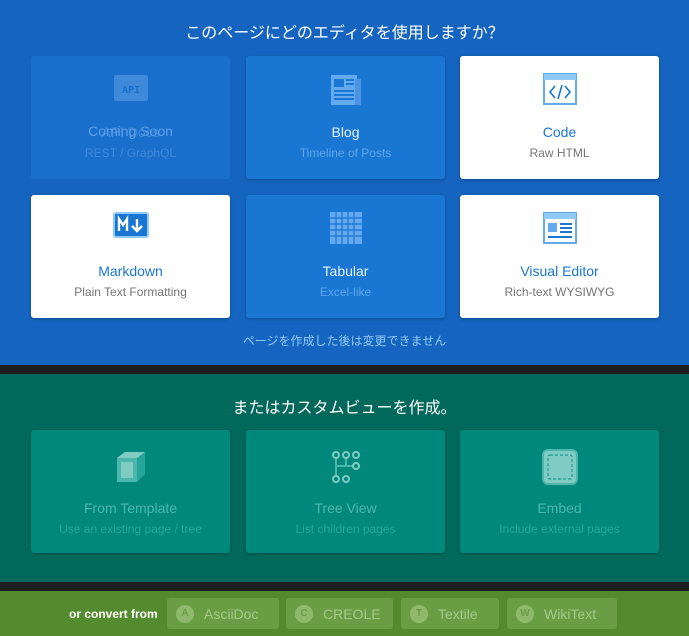 The width and height of the screenshot is (689, 636). Describe the element at coordinates (130, 153) in the screenshot. I see `card-subtitle: REST / GraphQL` at that location.